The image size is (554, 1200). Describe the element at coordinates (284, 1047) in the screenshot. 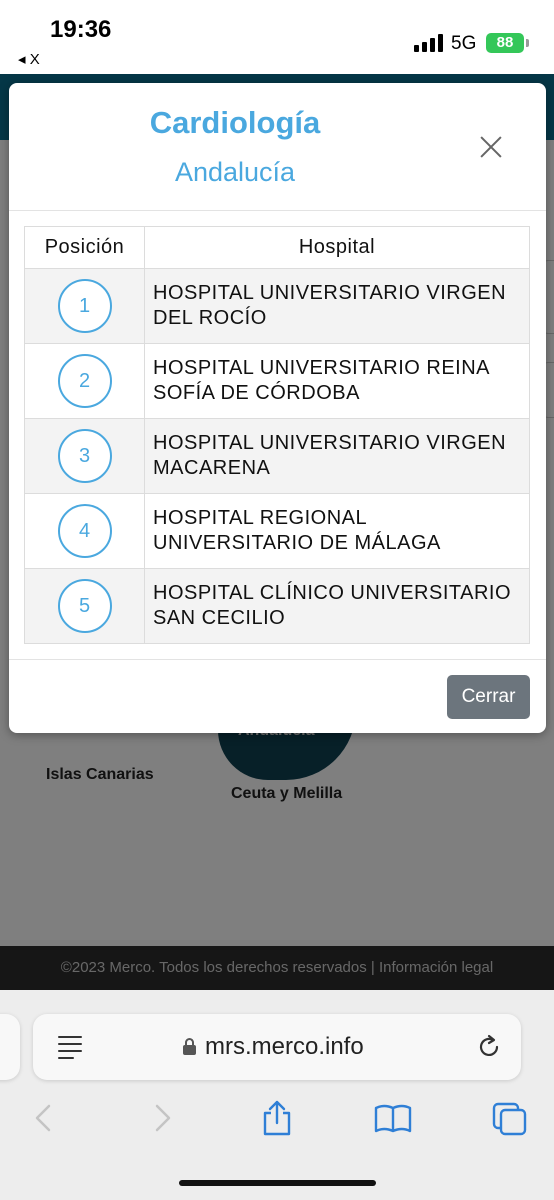

I see `url-text: mrs.merco.info` at that location.